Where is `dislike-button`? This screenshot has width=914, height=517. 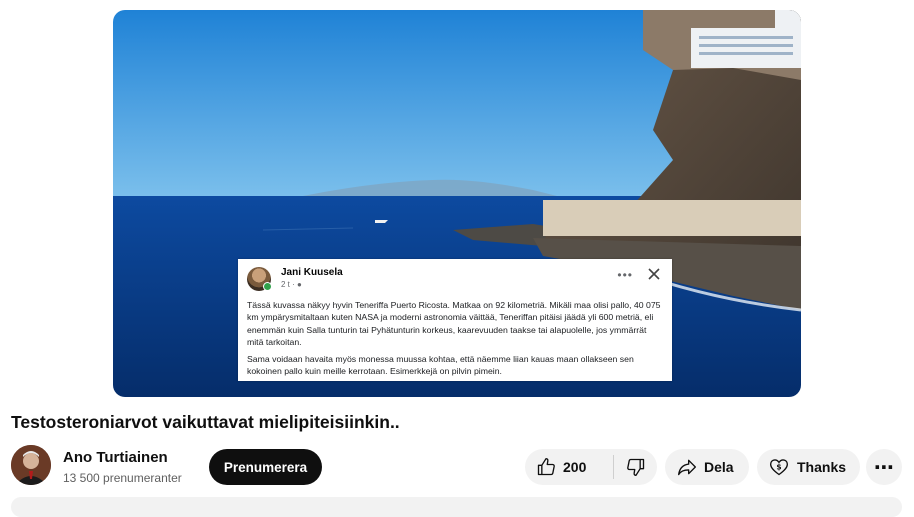
dislike-button is located at coordinates (635, 467).